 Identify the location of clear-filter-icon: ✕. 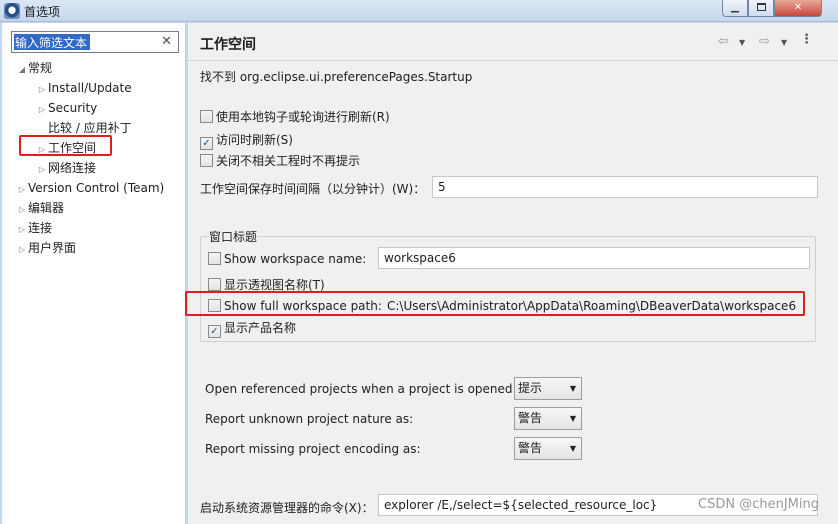
(166, 41).